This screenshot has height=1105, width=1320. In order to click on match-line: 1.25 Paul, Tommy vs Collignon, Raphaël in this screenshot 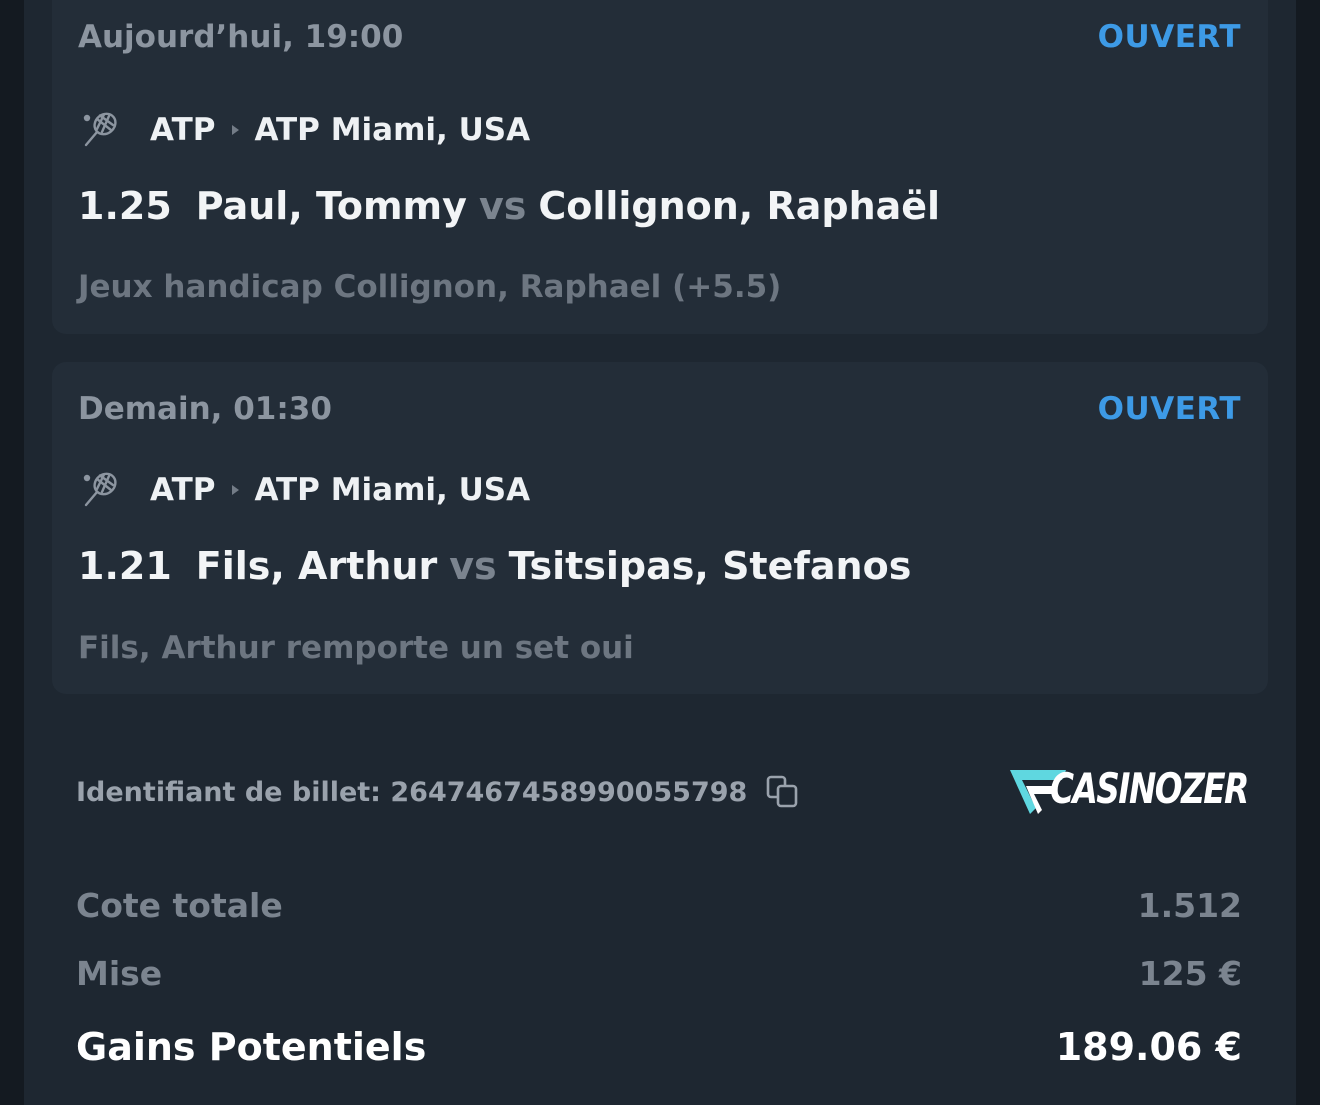, I will do `click(509, 206)`.